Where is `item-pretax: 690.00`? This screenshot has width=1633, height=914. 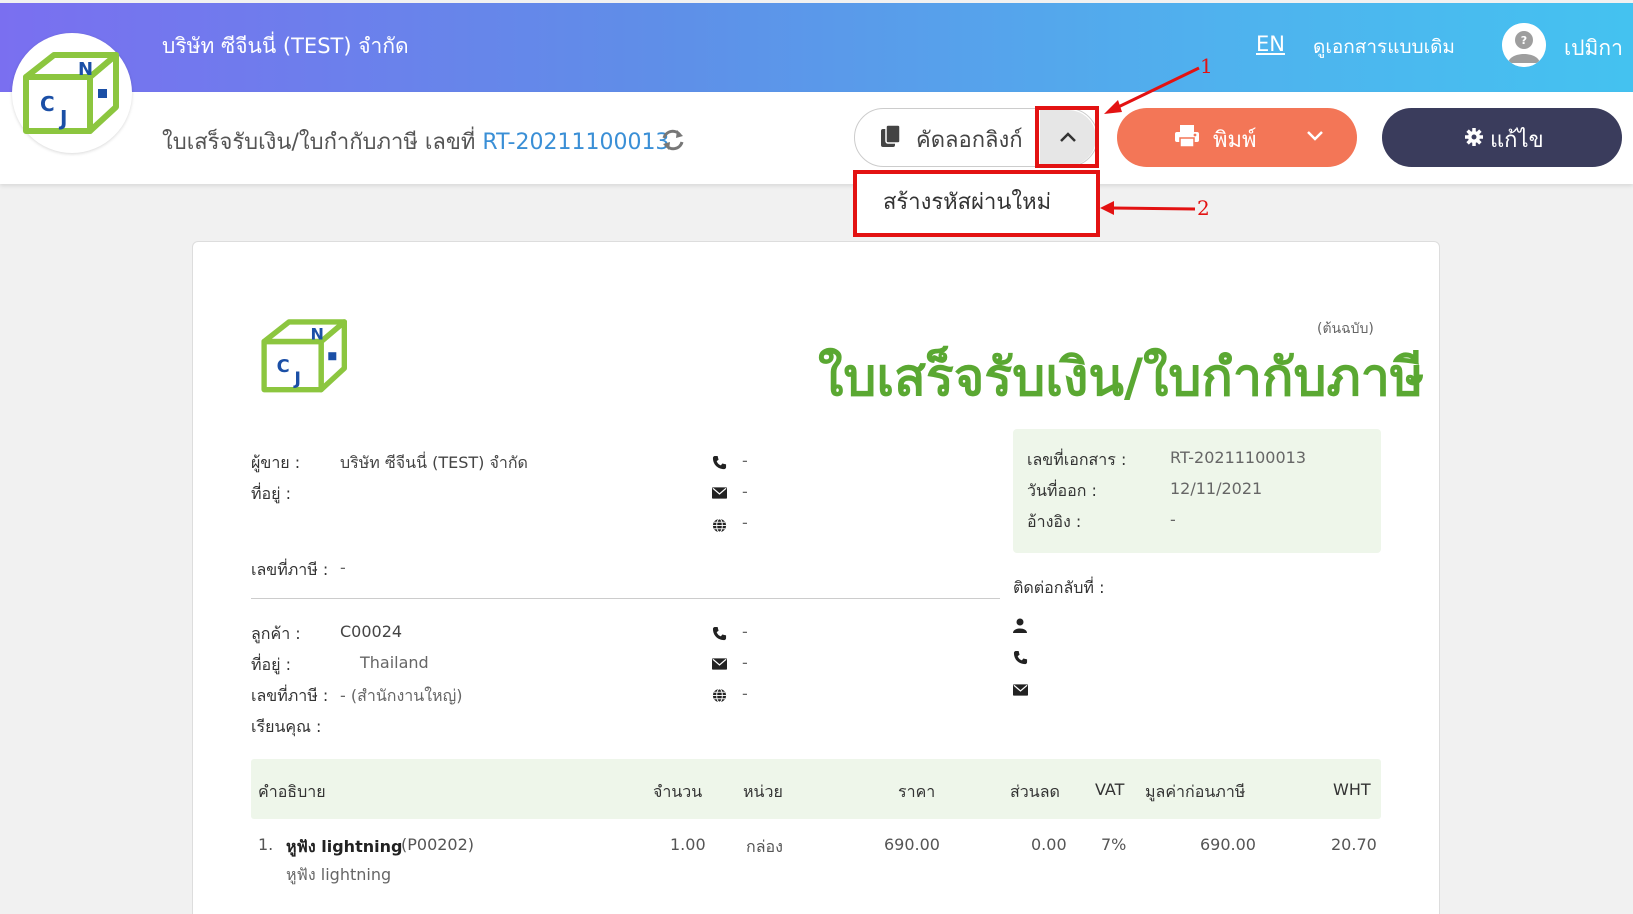
item-pretax: 690.00 is located at coordinates (1228, 844).